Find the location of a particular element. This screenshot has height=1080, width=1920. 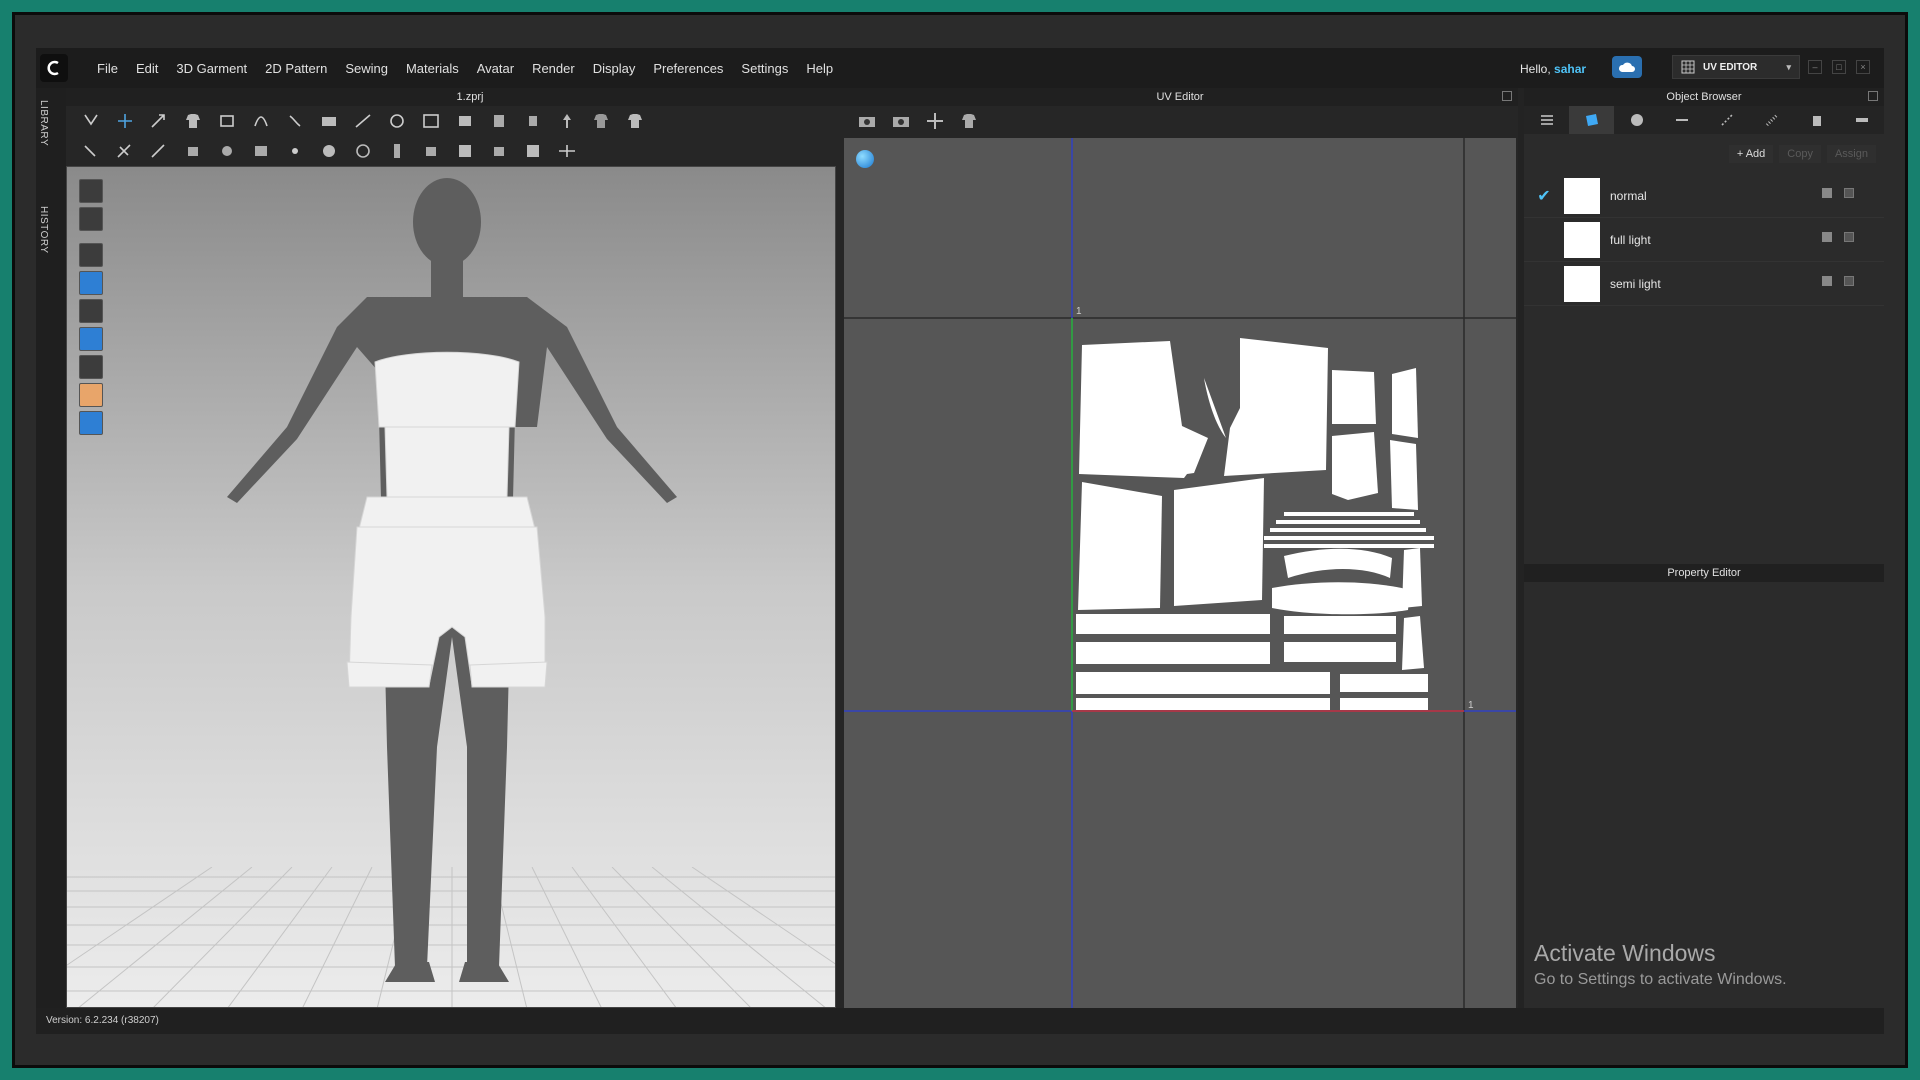

view-globe-icon is located at coordinates (91, 423).